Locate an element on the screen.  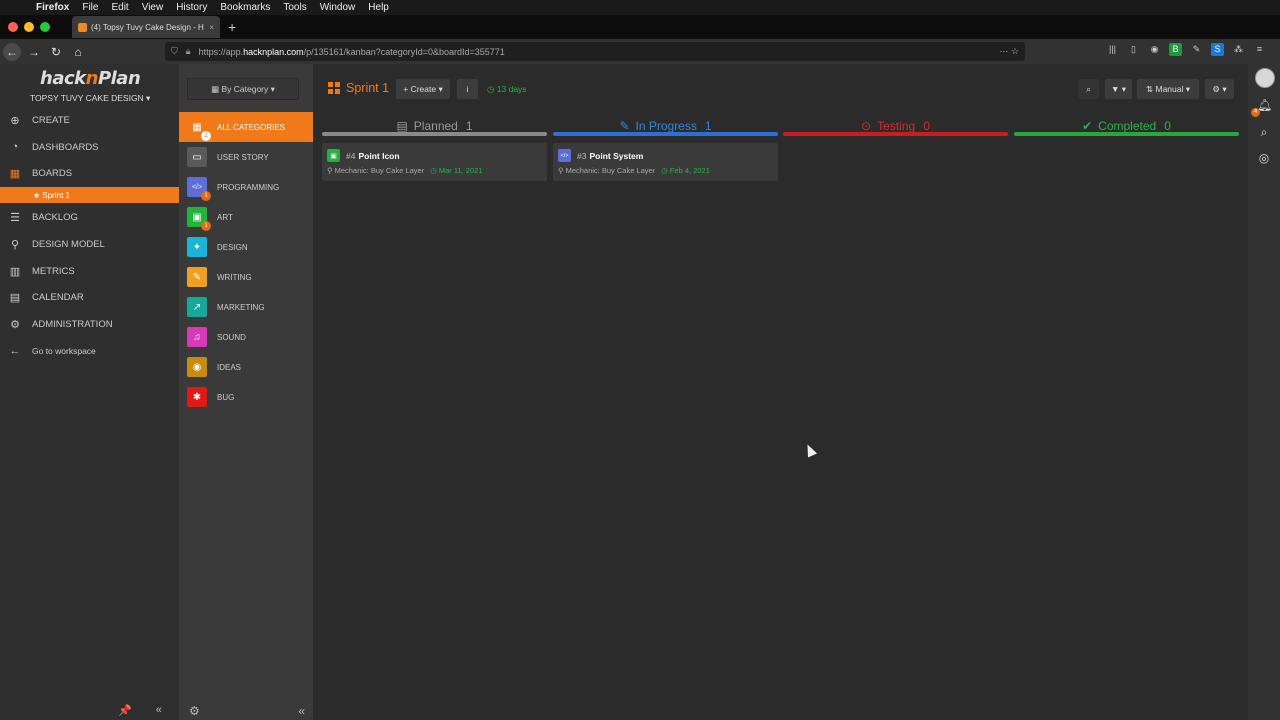
category-design: ✦ DESIGN is located at coordinates (246, 247).